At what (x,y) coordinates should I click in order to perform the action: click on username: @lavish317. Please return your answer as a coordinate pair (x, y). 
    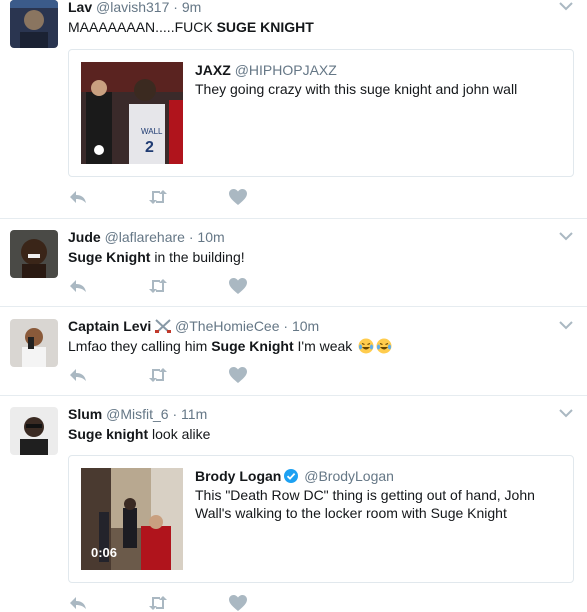
    Looking at the image, I should click on (132, 7).